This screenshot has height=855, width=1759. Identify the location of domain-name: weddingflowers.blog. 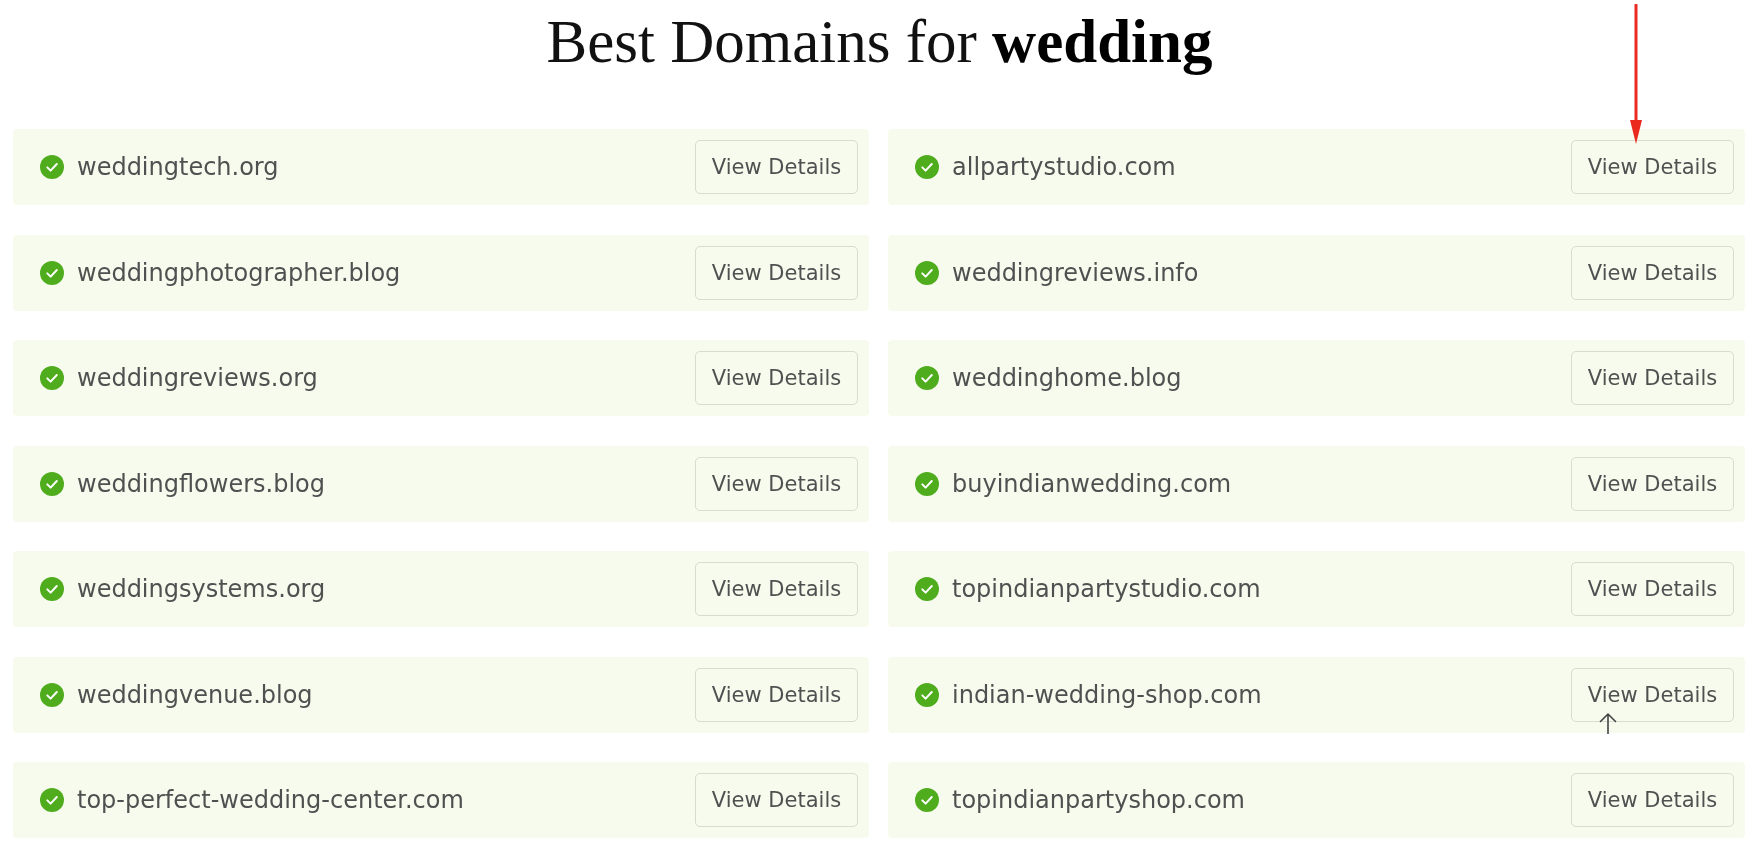
(201, 483).